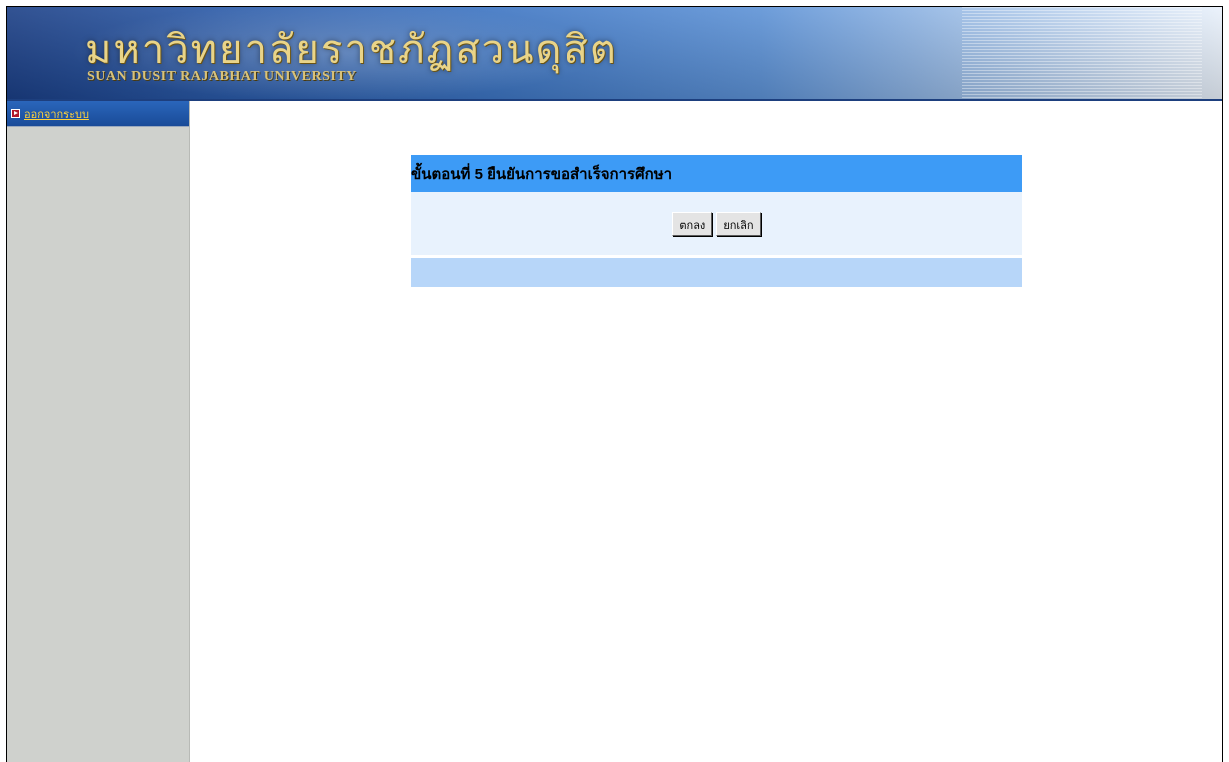  I want to click on panel-footer, so click(716, 272).